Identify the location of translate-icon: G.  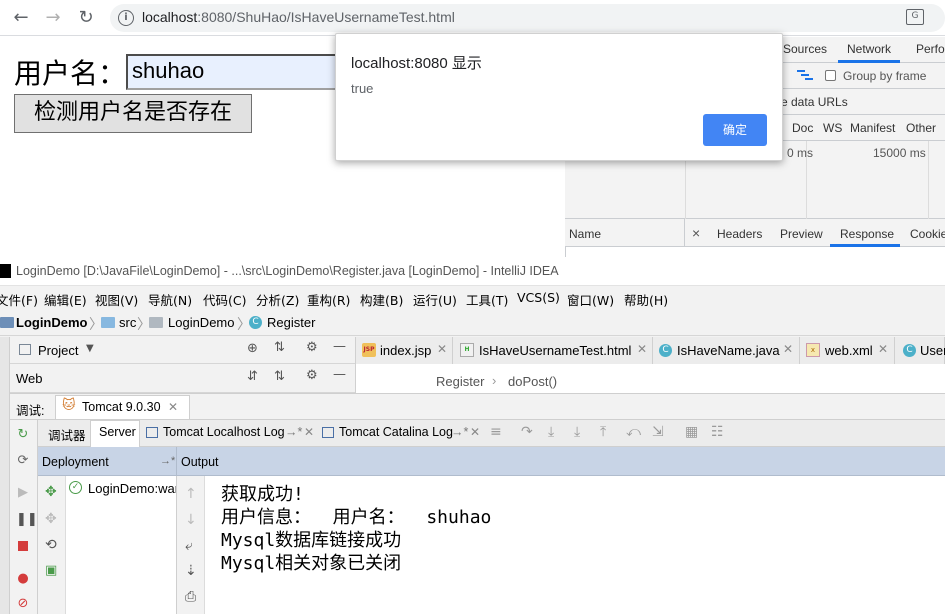
(915, 17).